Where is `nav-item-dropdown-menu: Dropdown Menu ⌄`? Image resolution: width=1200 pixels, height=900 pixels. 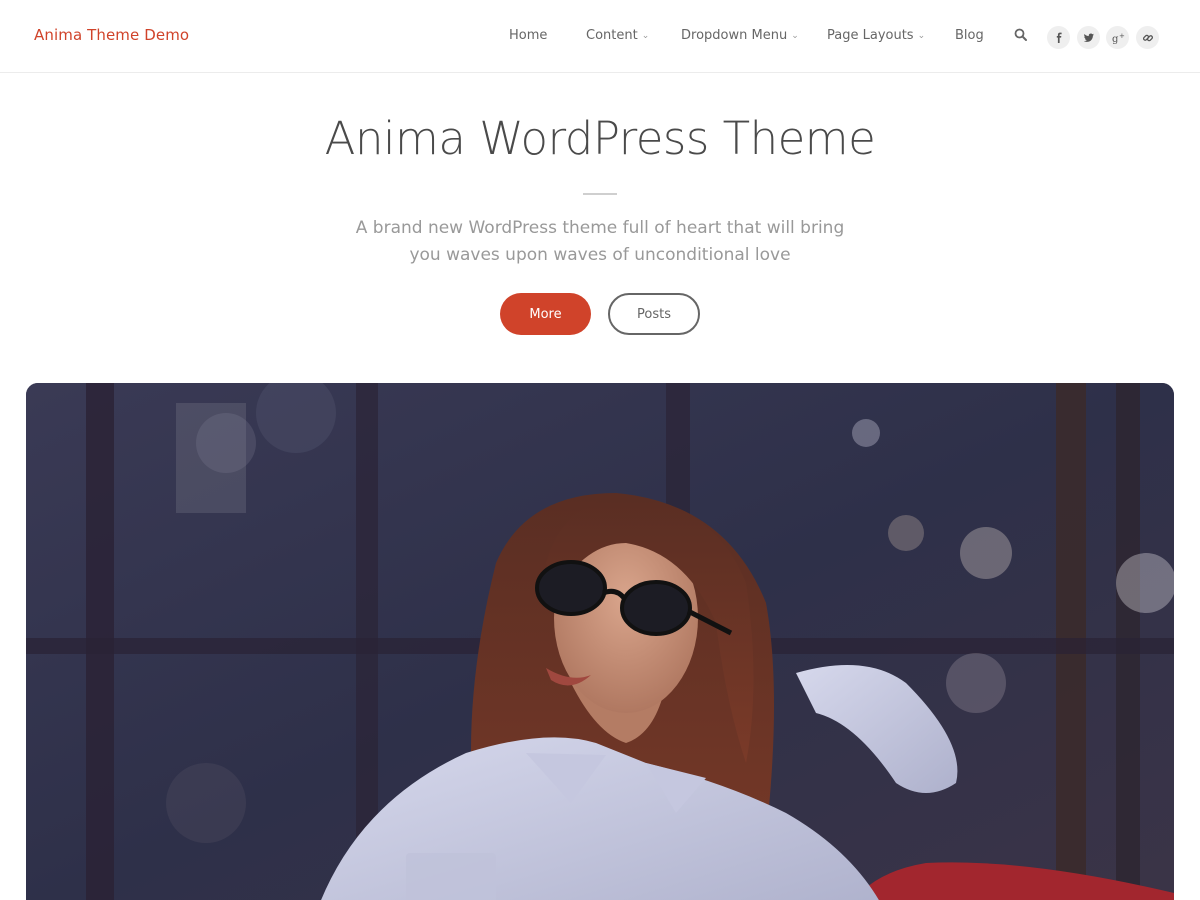 nav-item-dropdown-menu: Dropdown Menu ⌄ is located at coordinates (740, 35).